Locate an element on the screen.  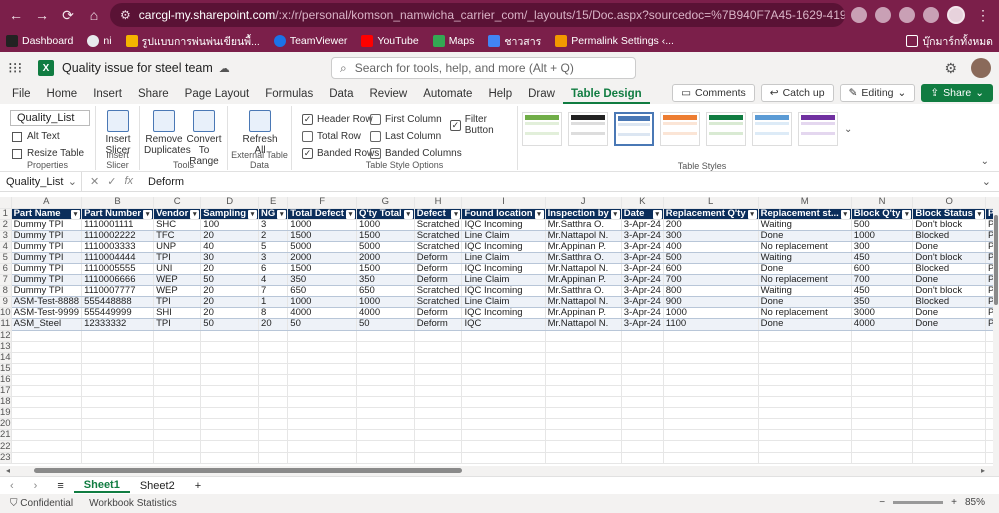
table-cell: Deform is located at coordinates (438, 324).